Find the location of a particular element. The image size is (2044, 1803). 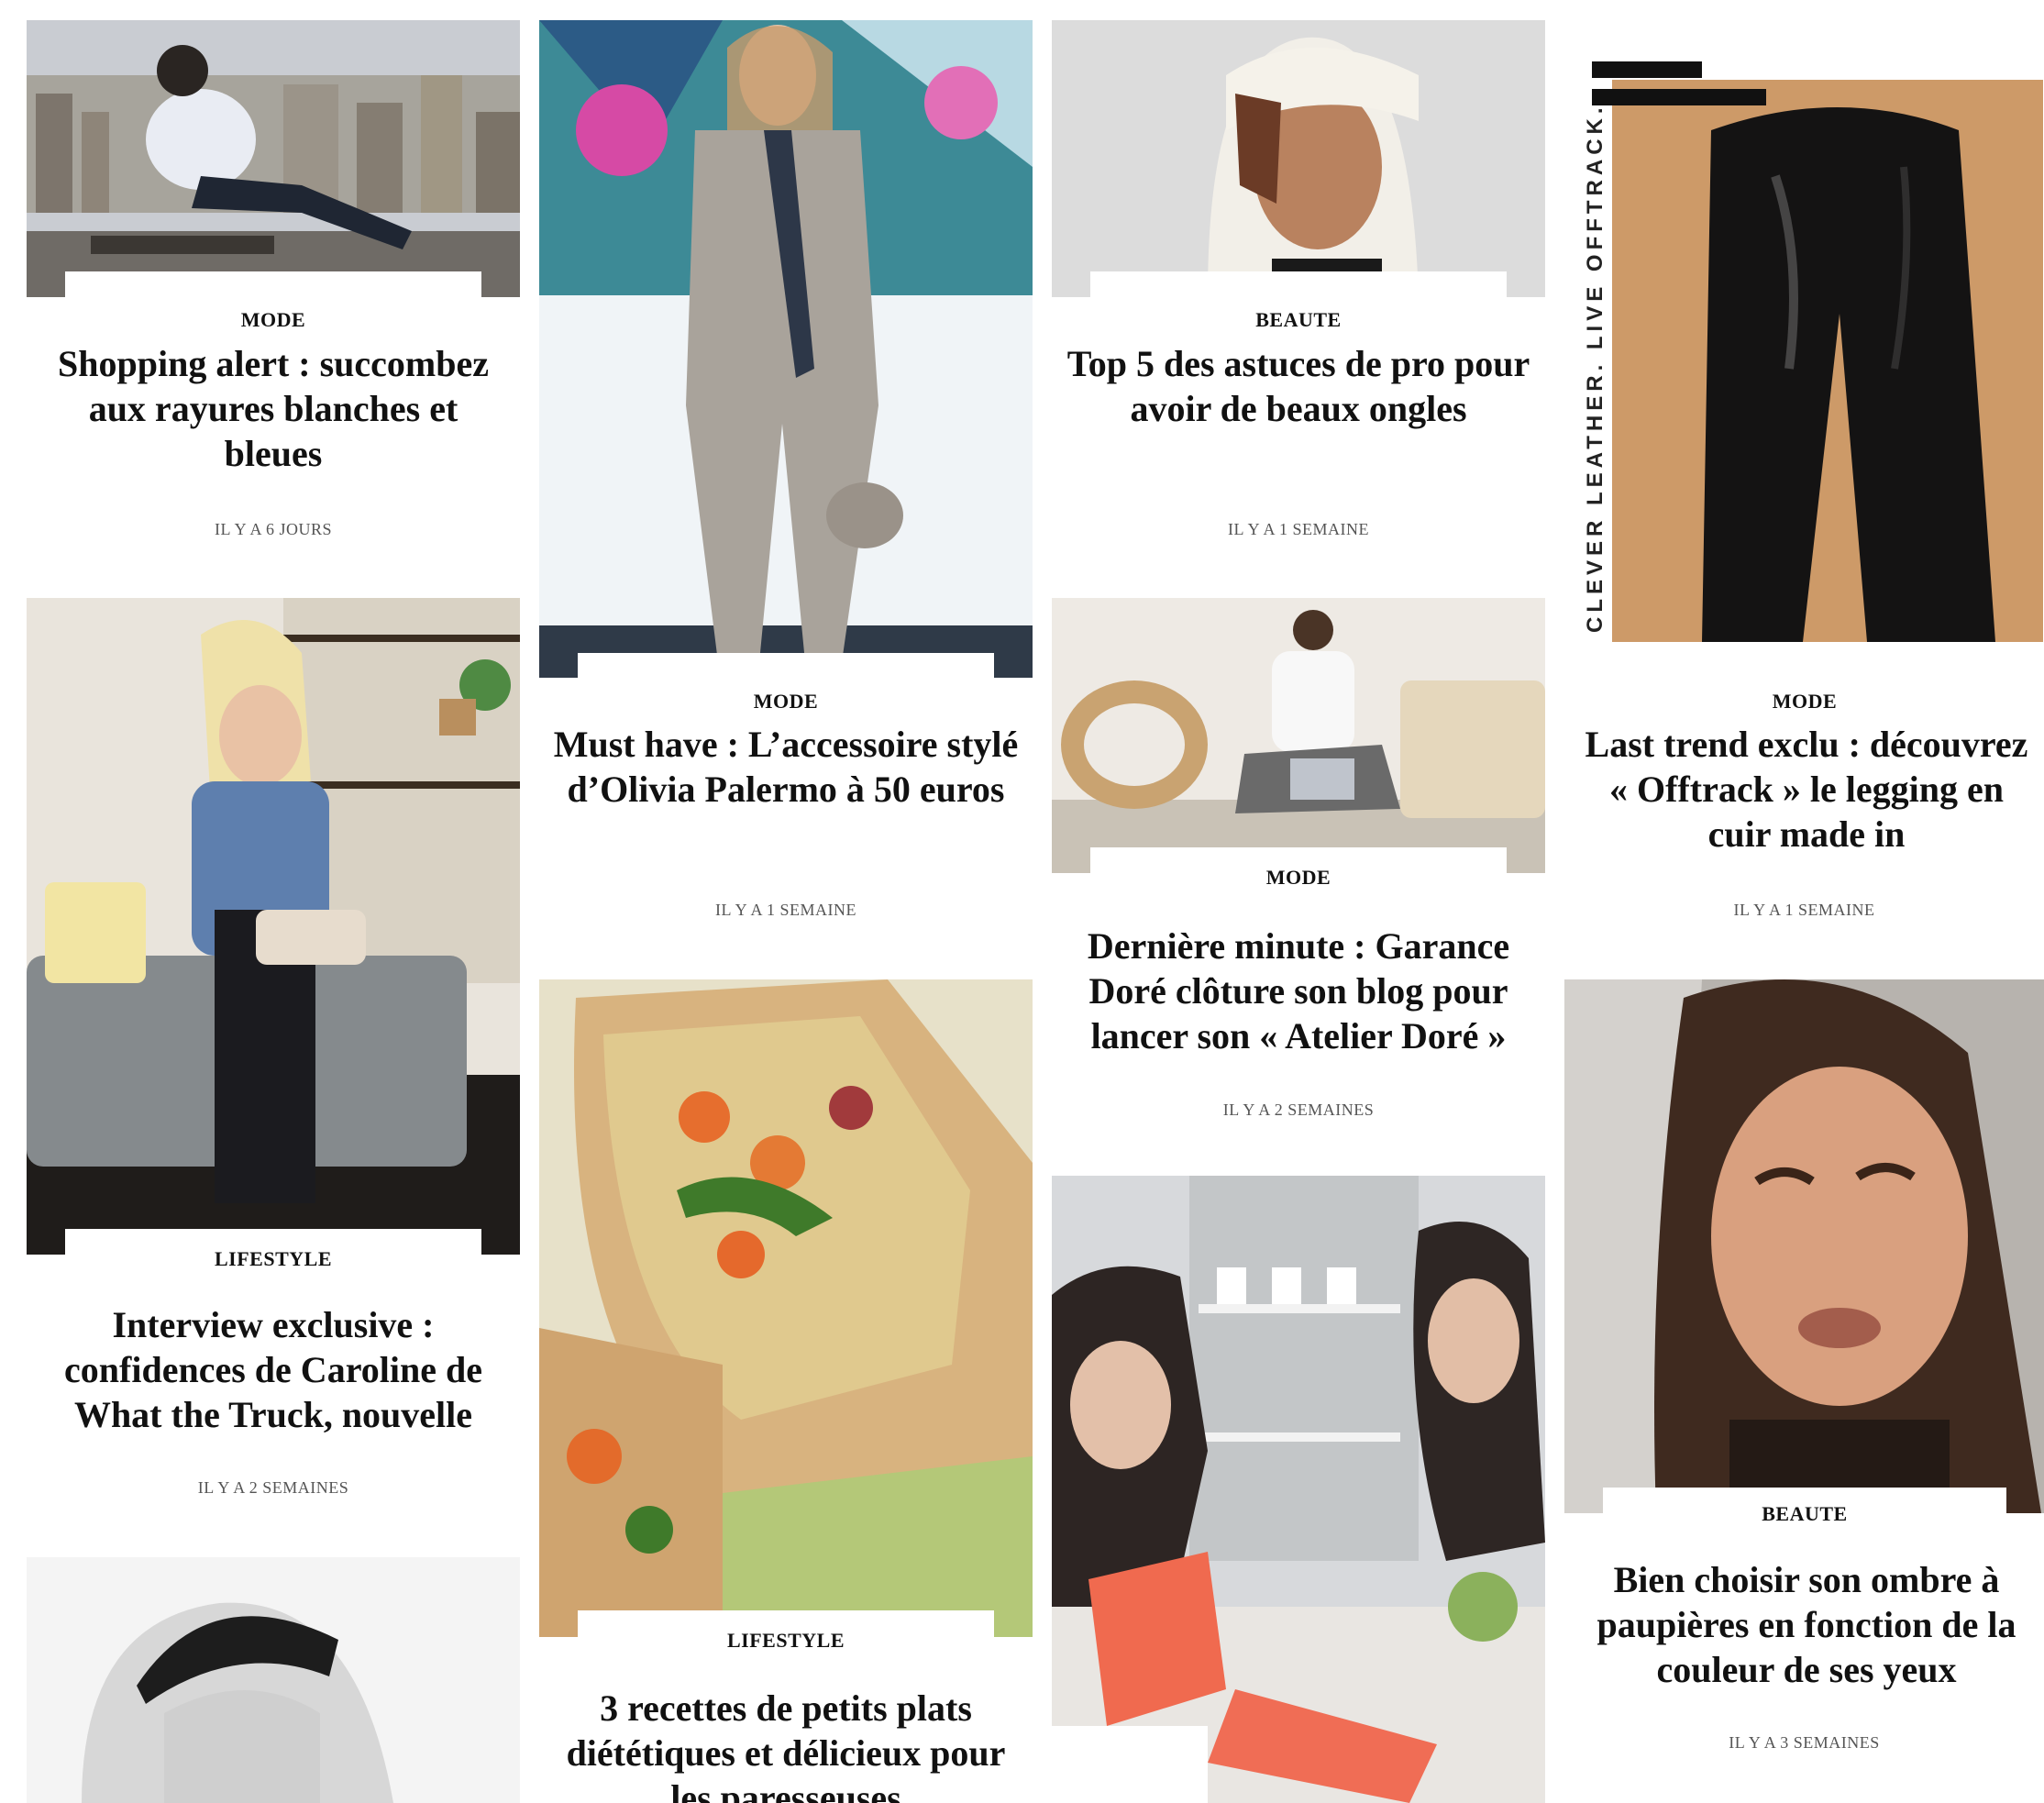

article-date: IL Y A 3 SEMAINES is located at coordinates (1805, 1742).